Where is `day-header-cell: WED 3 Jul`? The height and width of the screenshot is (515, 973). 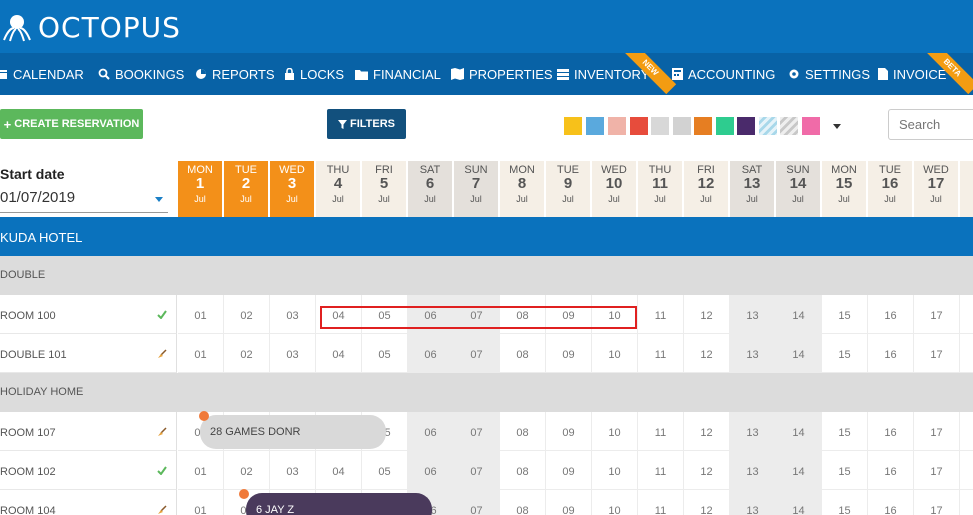 day-header-cell: WED 3 Jul is located at coordinates (292, 189).